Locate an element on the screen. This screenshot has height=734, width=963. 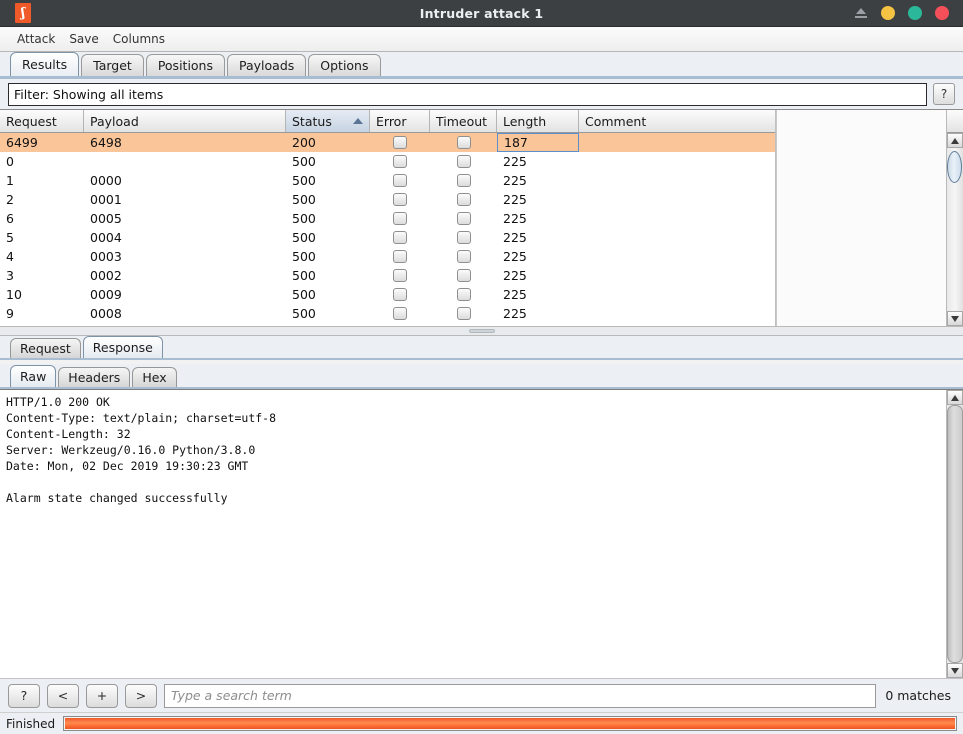
table-row: 6 0005 500 225 is located at coordinates (387, 218).